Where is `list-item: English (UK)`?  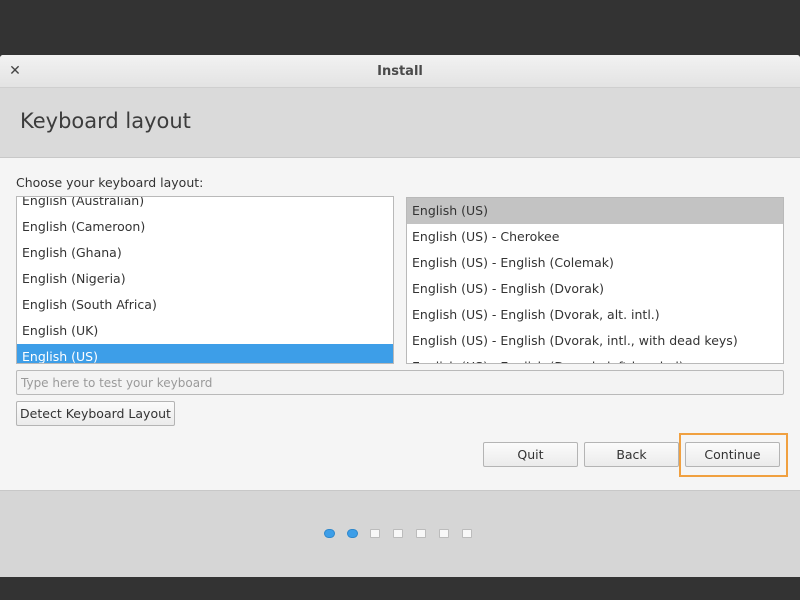
list-item: English (UK) is located at coordinates (205, 331).